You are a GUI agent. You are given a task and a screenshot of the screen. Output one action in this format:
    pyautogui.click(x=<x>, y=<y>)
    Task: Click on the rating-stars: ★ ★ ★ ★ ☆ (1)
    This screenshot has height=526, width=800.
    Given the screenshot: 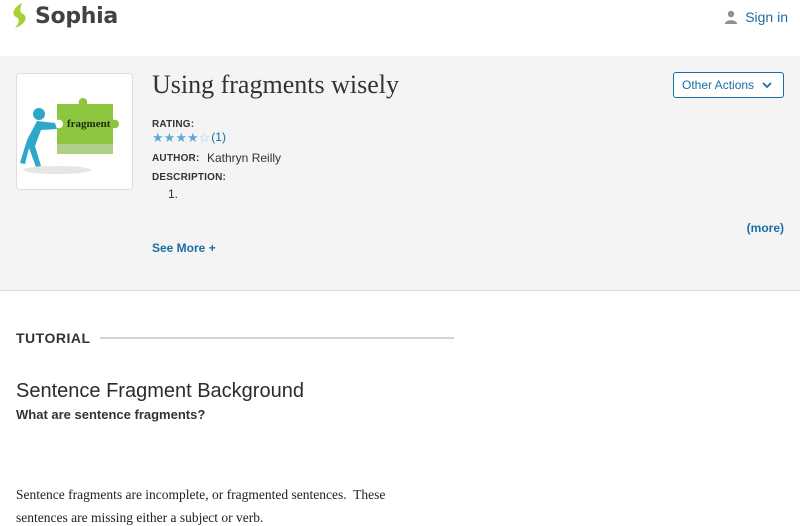 What is the action you would take?
    pyautogui.click(x=189, y=137)
    